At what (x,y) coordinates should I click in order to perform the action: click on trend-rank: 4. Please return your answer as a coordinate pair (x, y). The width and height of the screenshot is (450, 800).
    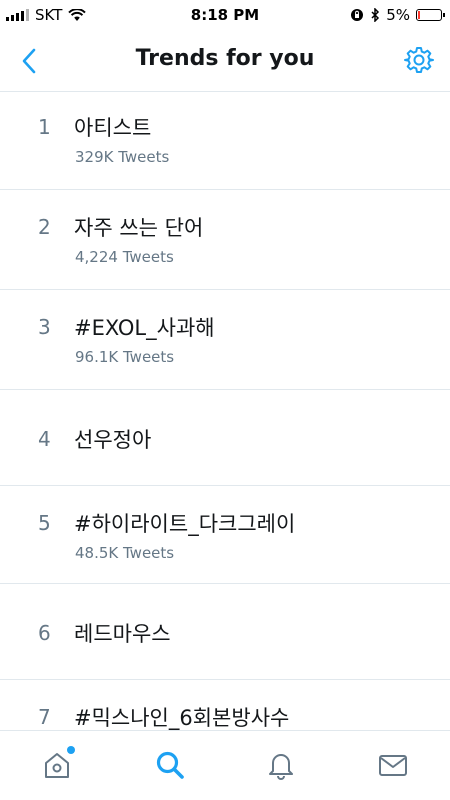
    Looking at the image, I should click on (44, 439).